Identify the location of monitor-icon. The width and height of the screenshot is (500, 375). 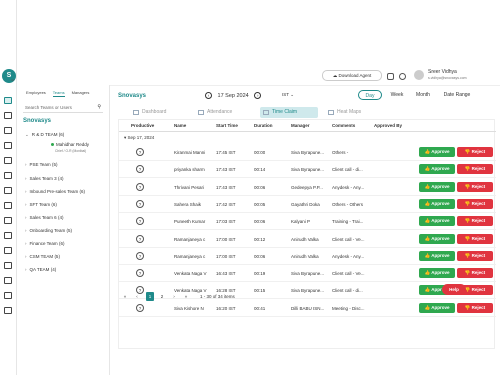
(8, 130).